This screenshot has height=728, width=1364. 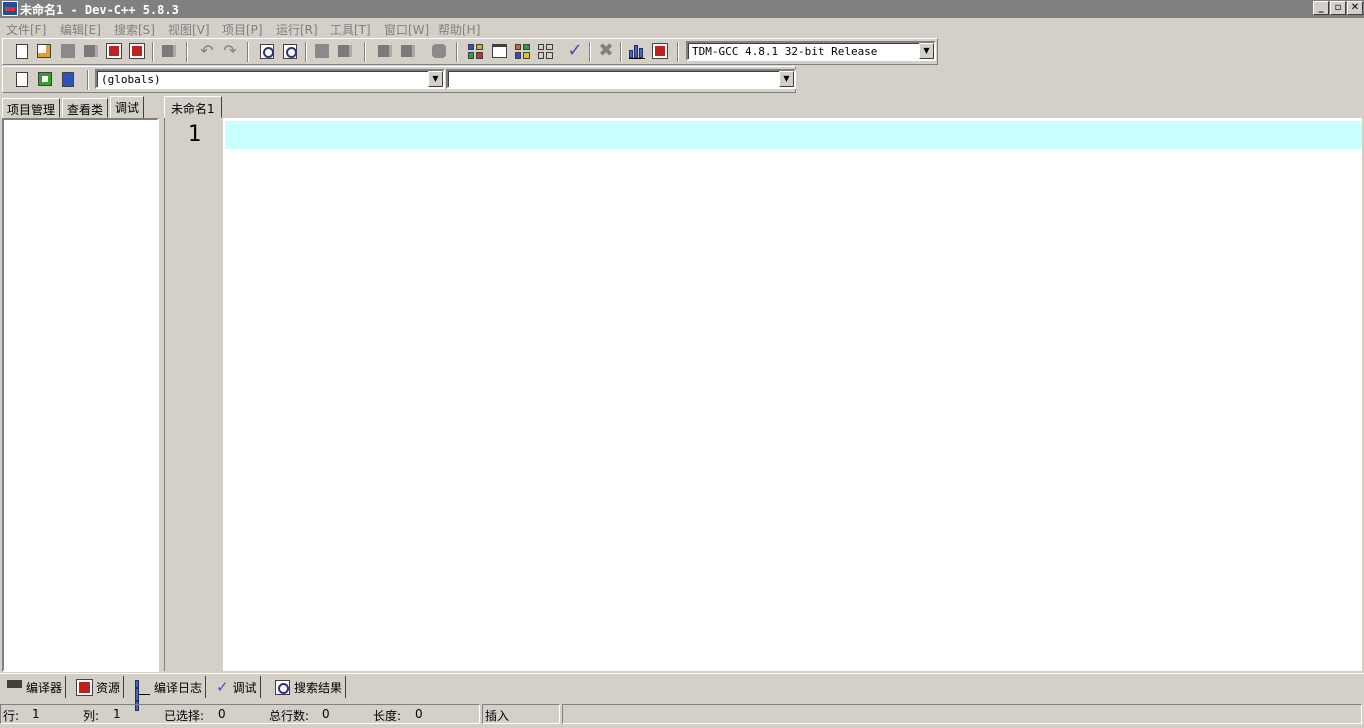 I want to click on status-col-value: 1, so click(x=117, y=714).